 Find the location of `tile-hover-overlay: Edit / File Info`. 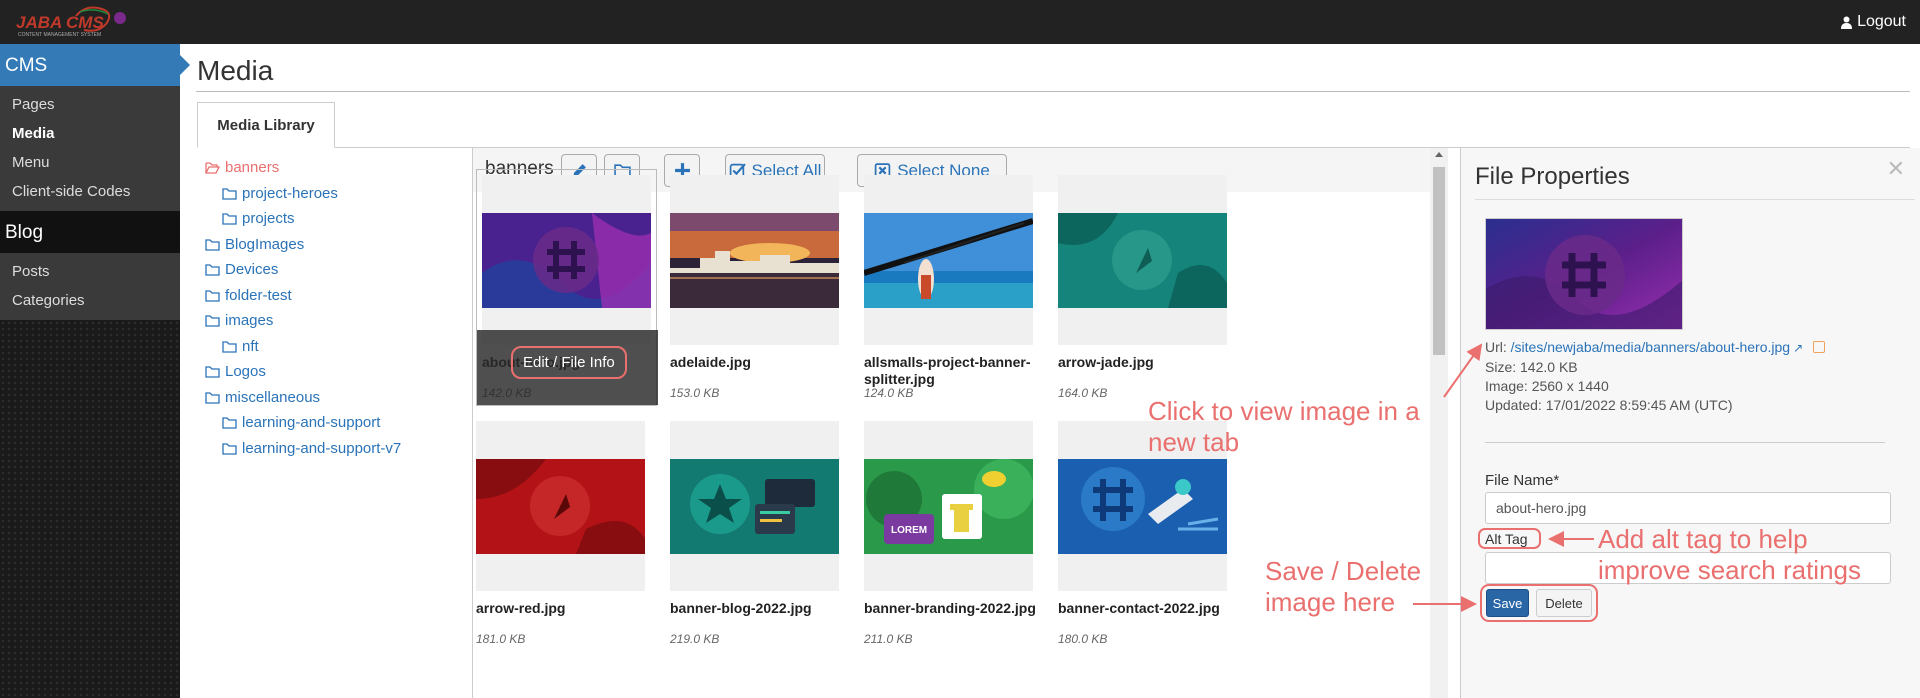

tile-hover-overlay: Edit / File Info is located at coordinates (567, 367).